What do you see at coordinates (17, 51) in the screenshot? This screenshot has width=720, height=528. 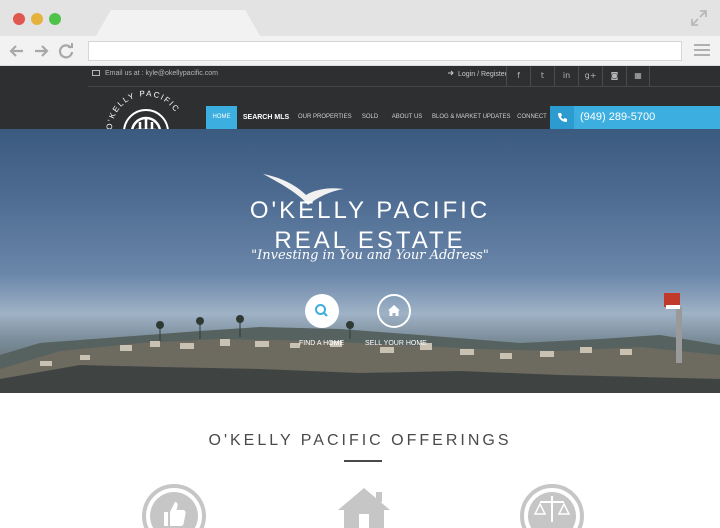 I see `back-arrow-icon` at bounding box center [17, 51].